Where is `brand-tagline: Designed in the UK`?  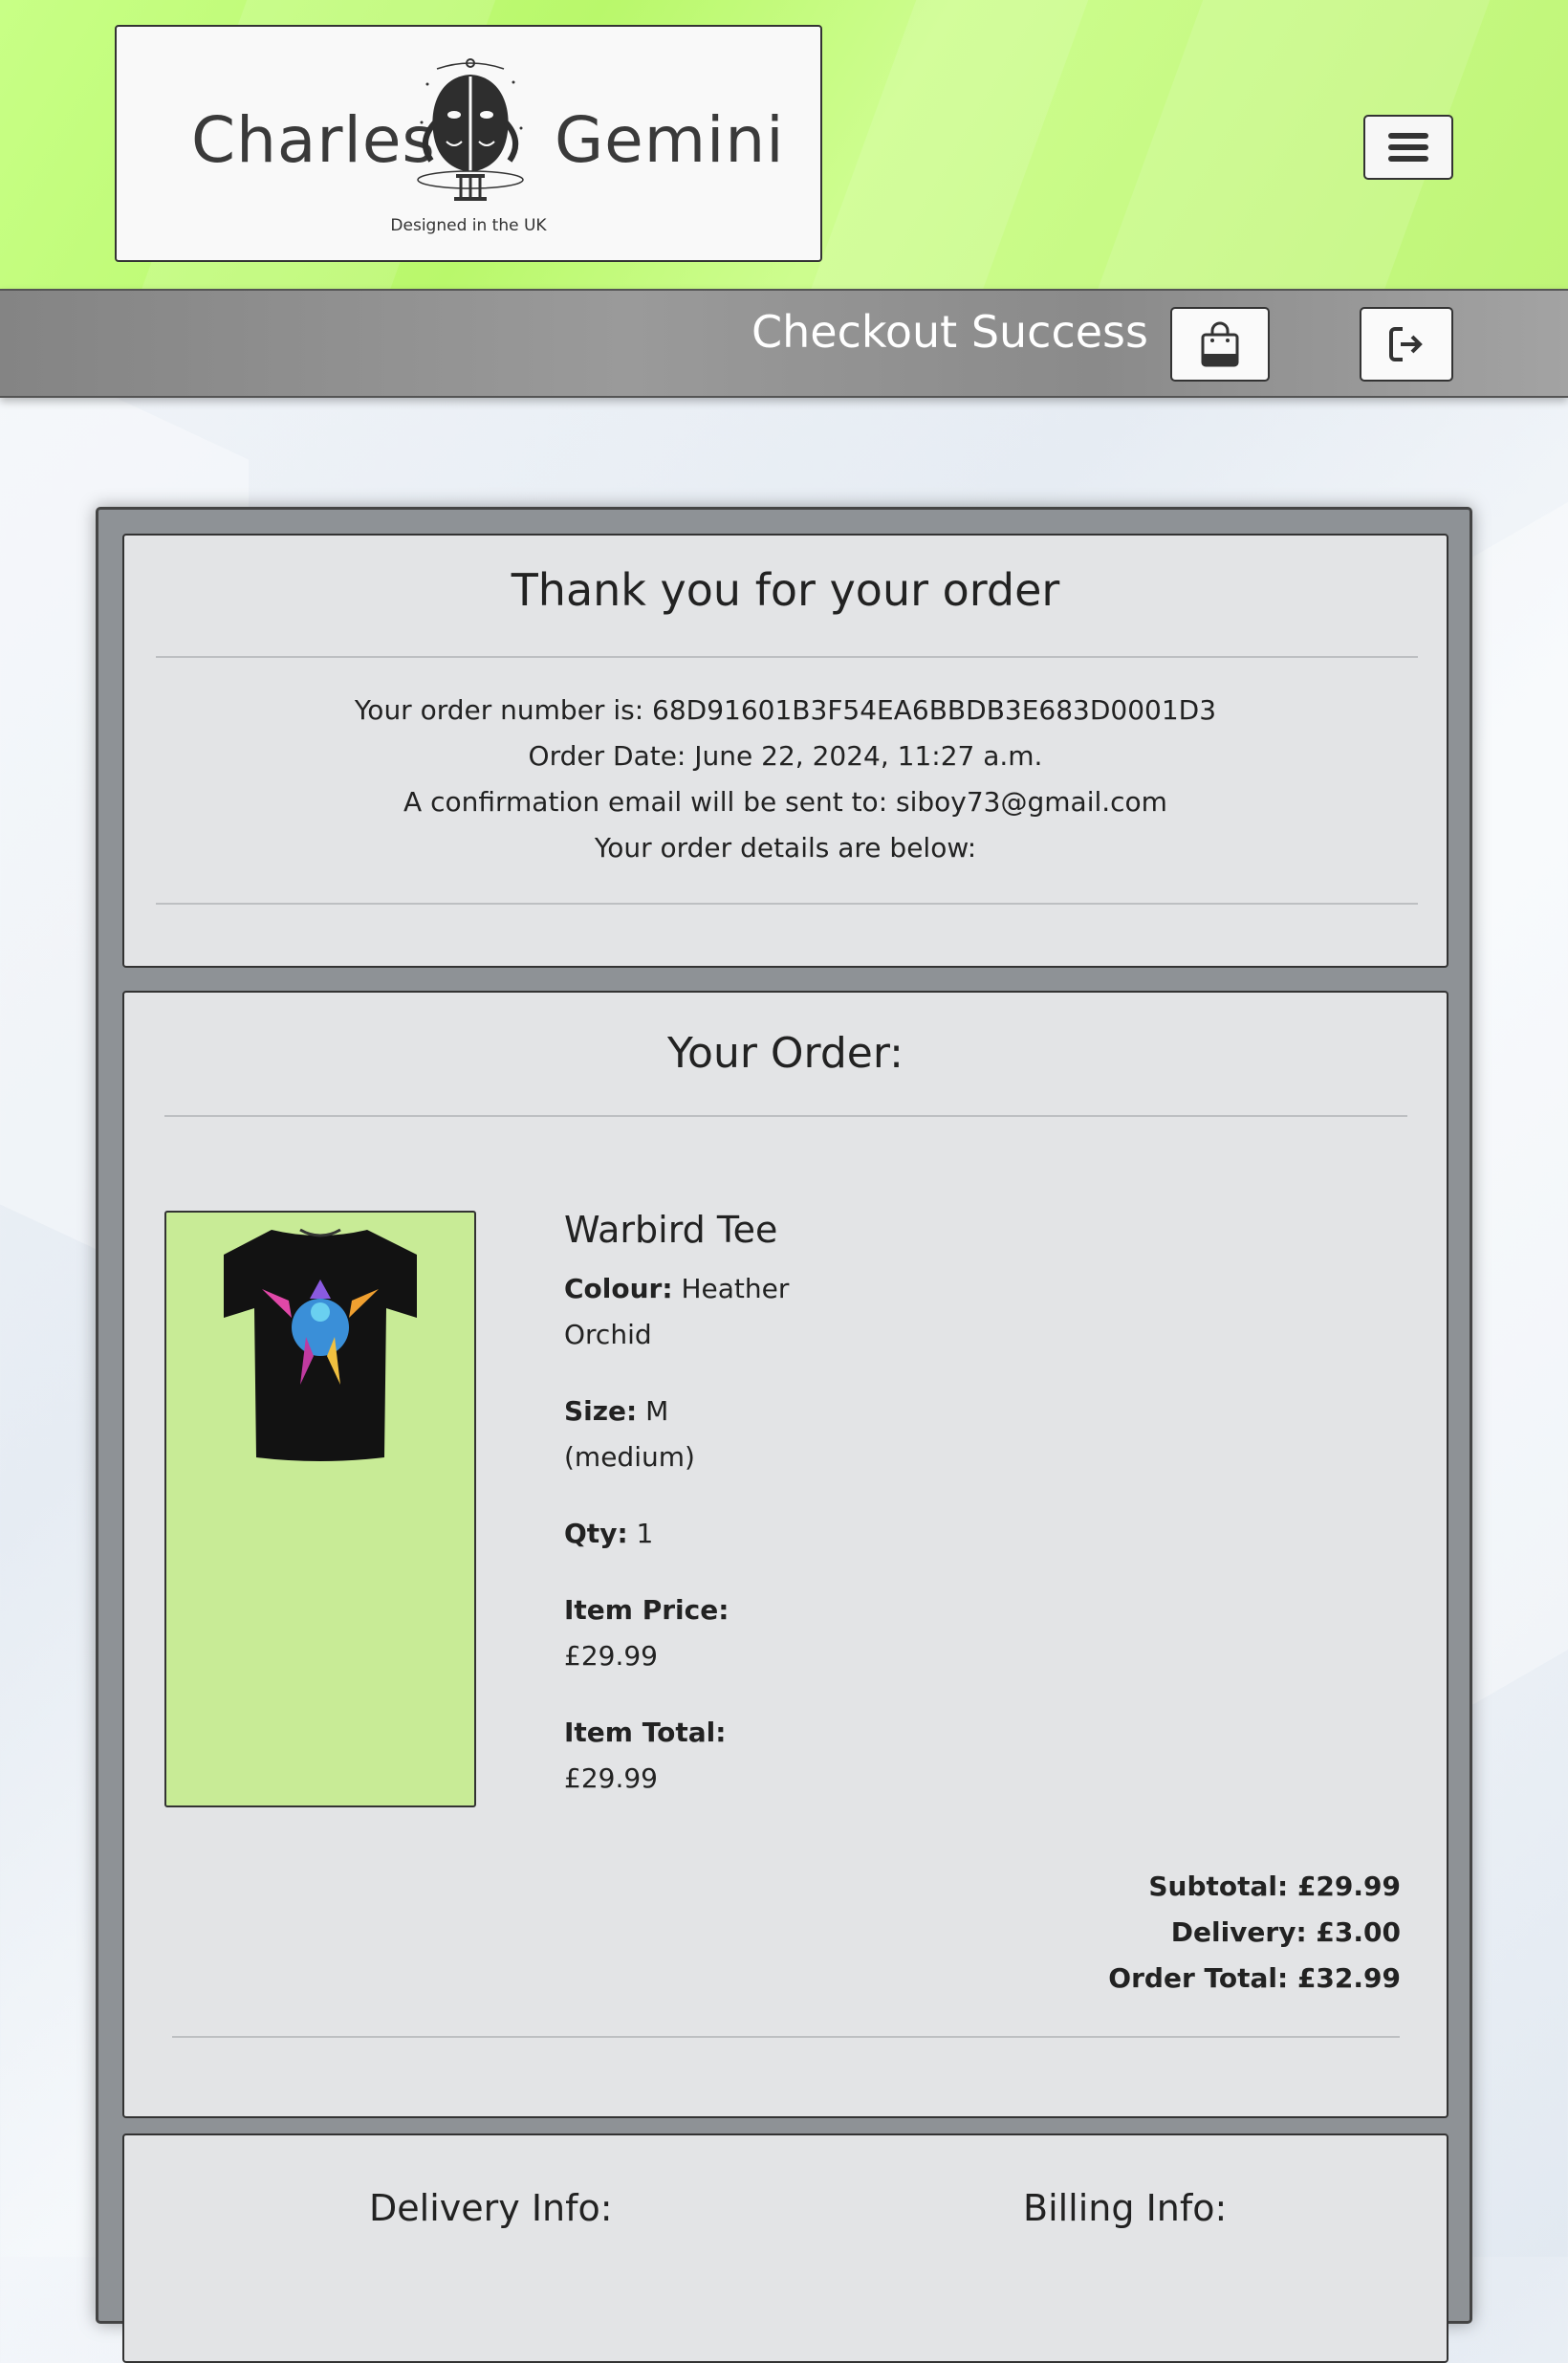 brand-tagline: Designed in the UK is located at coordinates (468, 225).